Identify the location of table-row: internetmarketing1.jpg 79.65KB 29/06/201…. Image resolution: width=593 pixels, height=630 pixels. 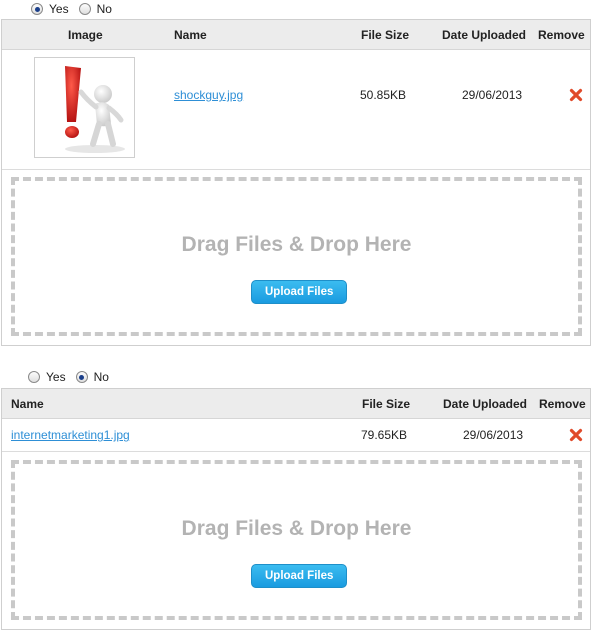
(296, 435).